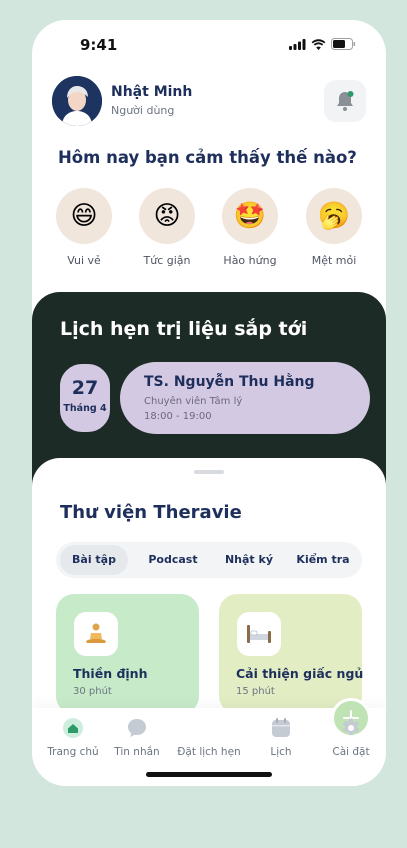  I want to click on tab-exercises: Bài tập, so click(94, 560).